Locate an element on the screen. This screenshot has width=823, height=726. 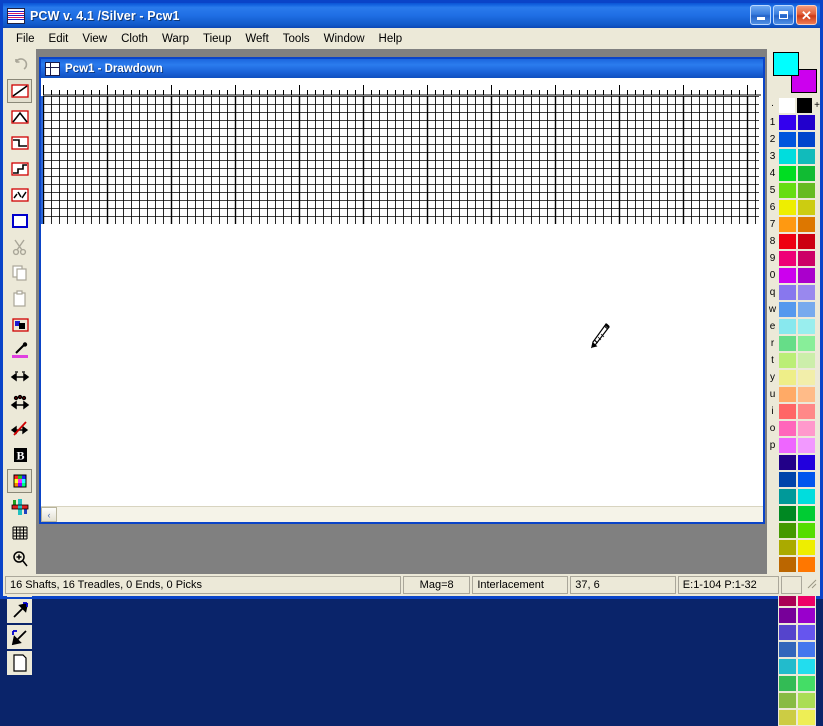
maximize-button is located at coordinates (783, 15).